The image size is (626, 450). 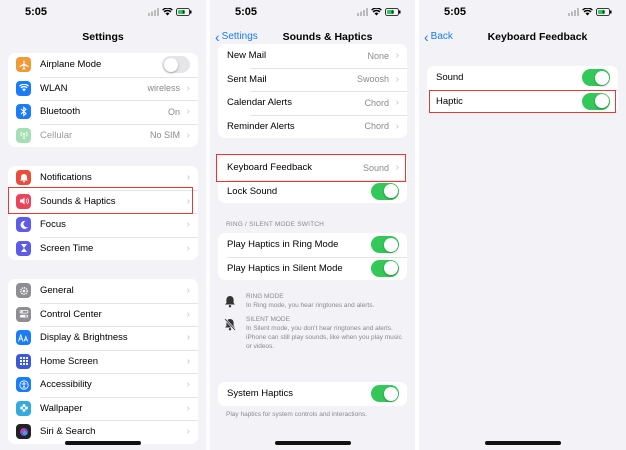 I want to click on system-haptics-toggle, so click(x=385, y=394).